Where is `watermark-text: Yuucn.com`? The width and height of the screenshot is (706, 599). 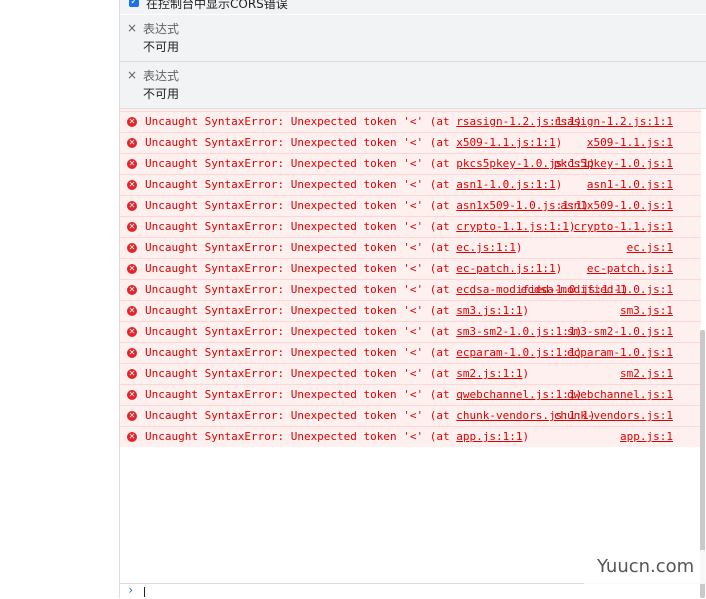 watermark-text: Yuucn.com is located at coordinates (646, 566).